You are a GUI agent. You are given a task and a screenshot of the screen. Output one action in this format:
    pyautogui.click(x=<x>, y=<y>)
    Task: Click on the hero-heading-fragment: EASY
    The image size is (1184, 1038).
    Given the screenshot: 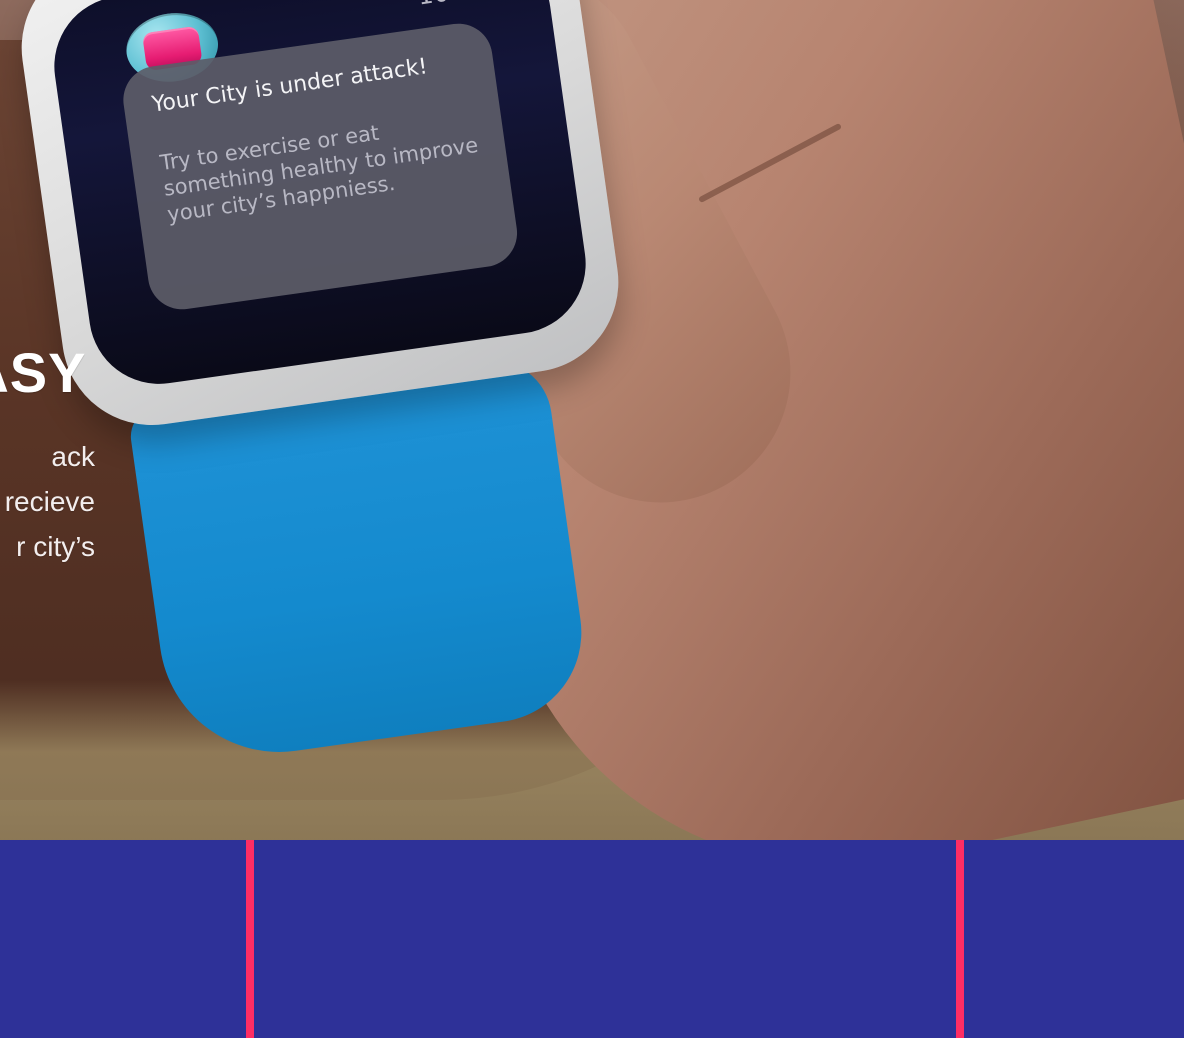 What is the action you would take?
    pyautogui.click(x=43, y=372)
    